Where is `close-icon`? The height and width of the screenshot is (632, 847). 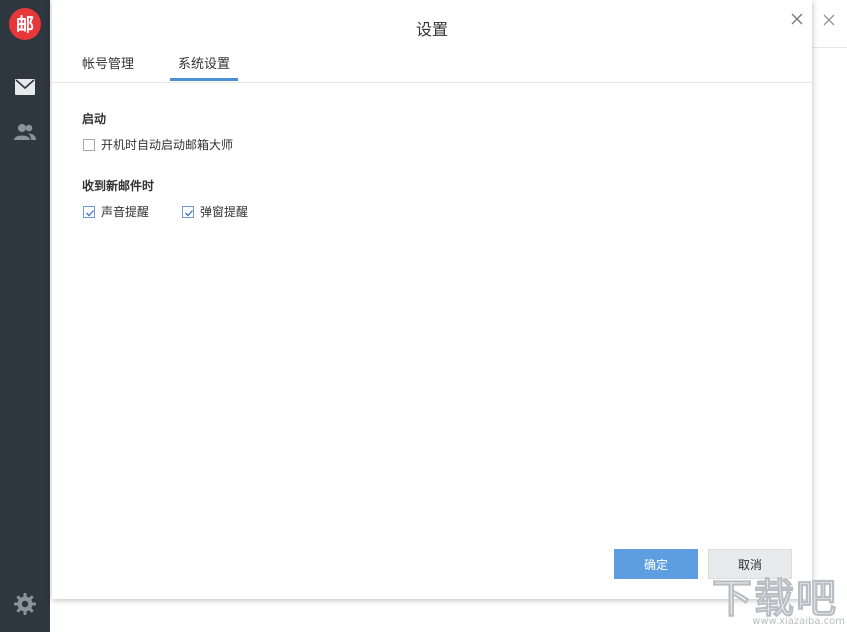 close-icon is located at coordinates (797, 18).